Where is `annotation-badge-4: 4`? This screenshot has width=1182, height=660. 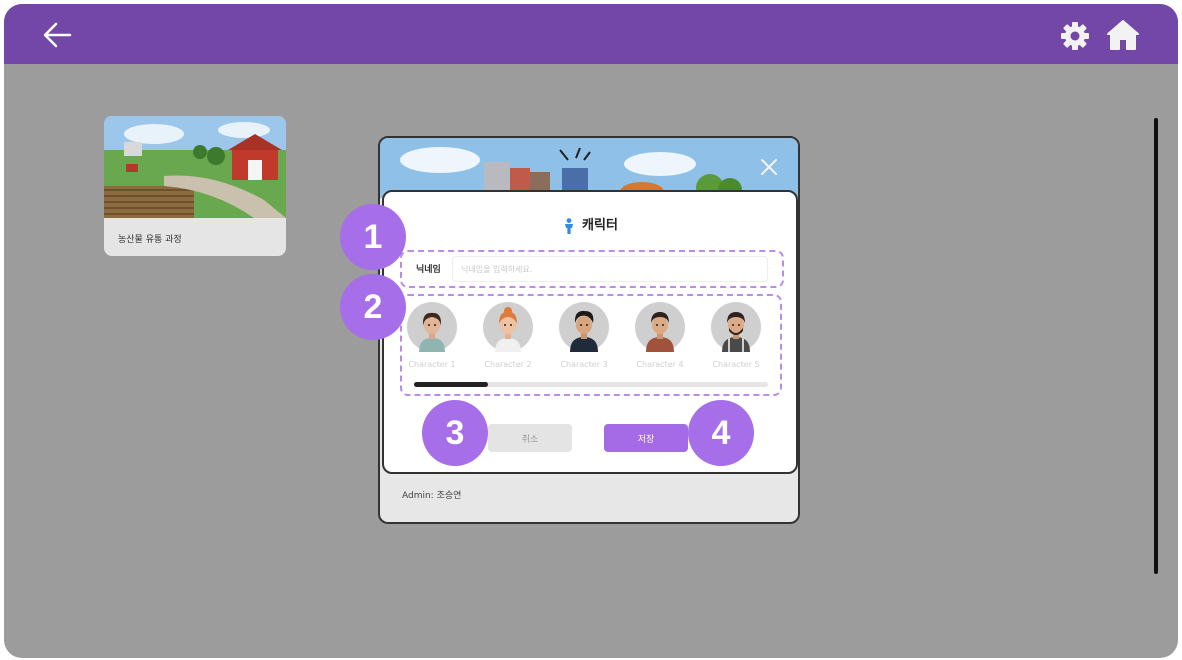
annotation-badge-4: 4 is located at coordinates (721, 433).